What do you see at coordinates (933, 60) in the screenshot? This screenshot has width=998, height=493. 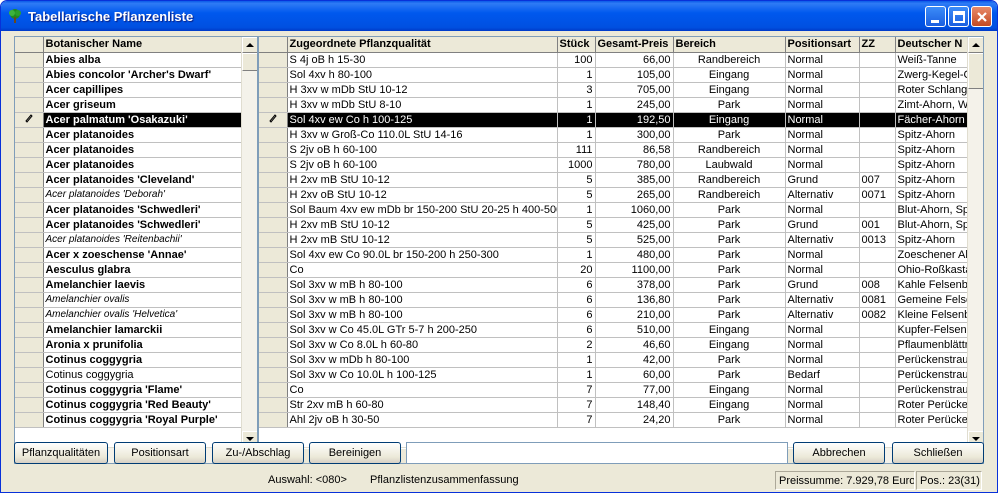 I see `deutscher-name-cell: Weiß-Tanne` at bounding box center [933, 60].